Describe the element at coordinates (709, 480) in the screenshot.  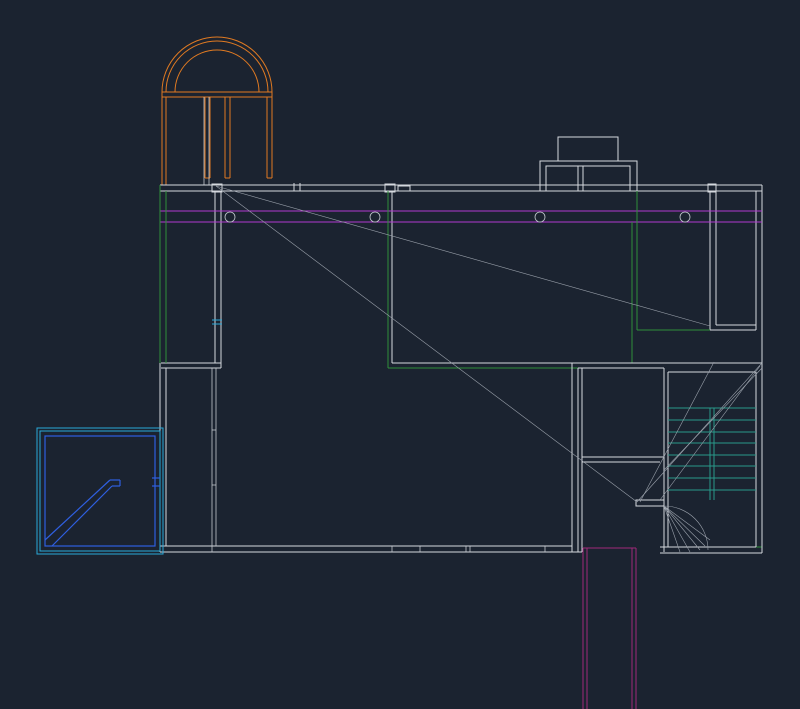
I see `stair-treads` at that location.